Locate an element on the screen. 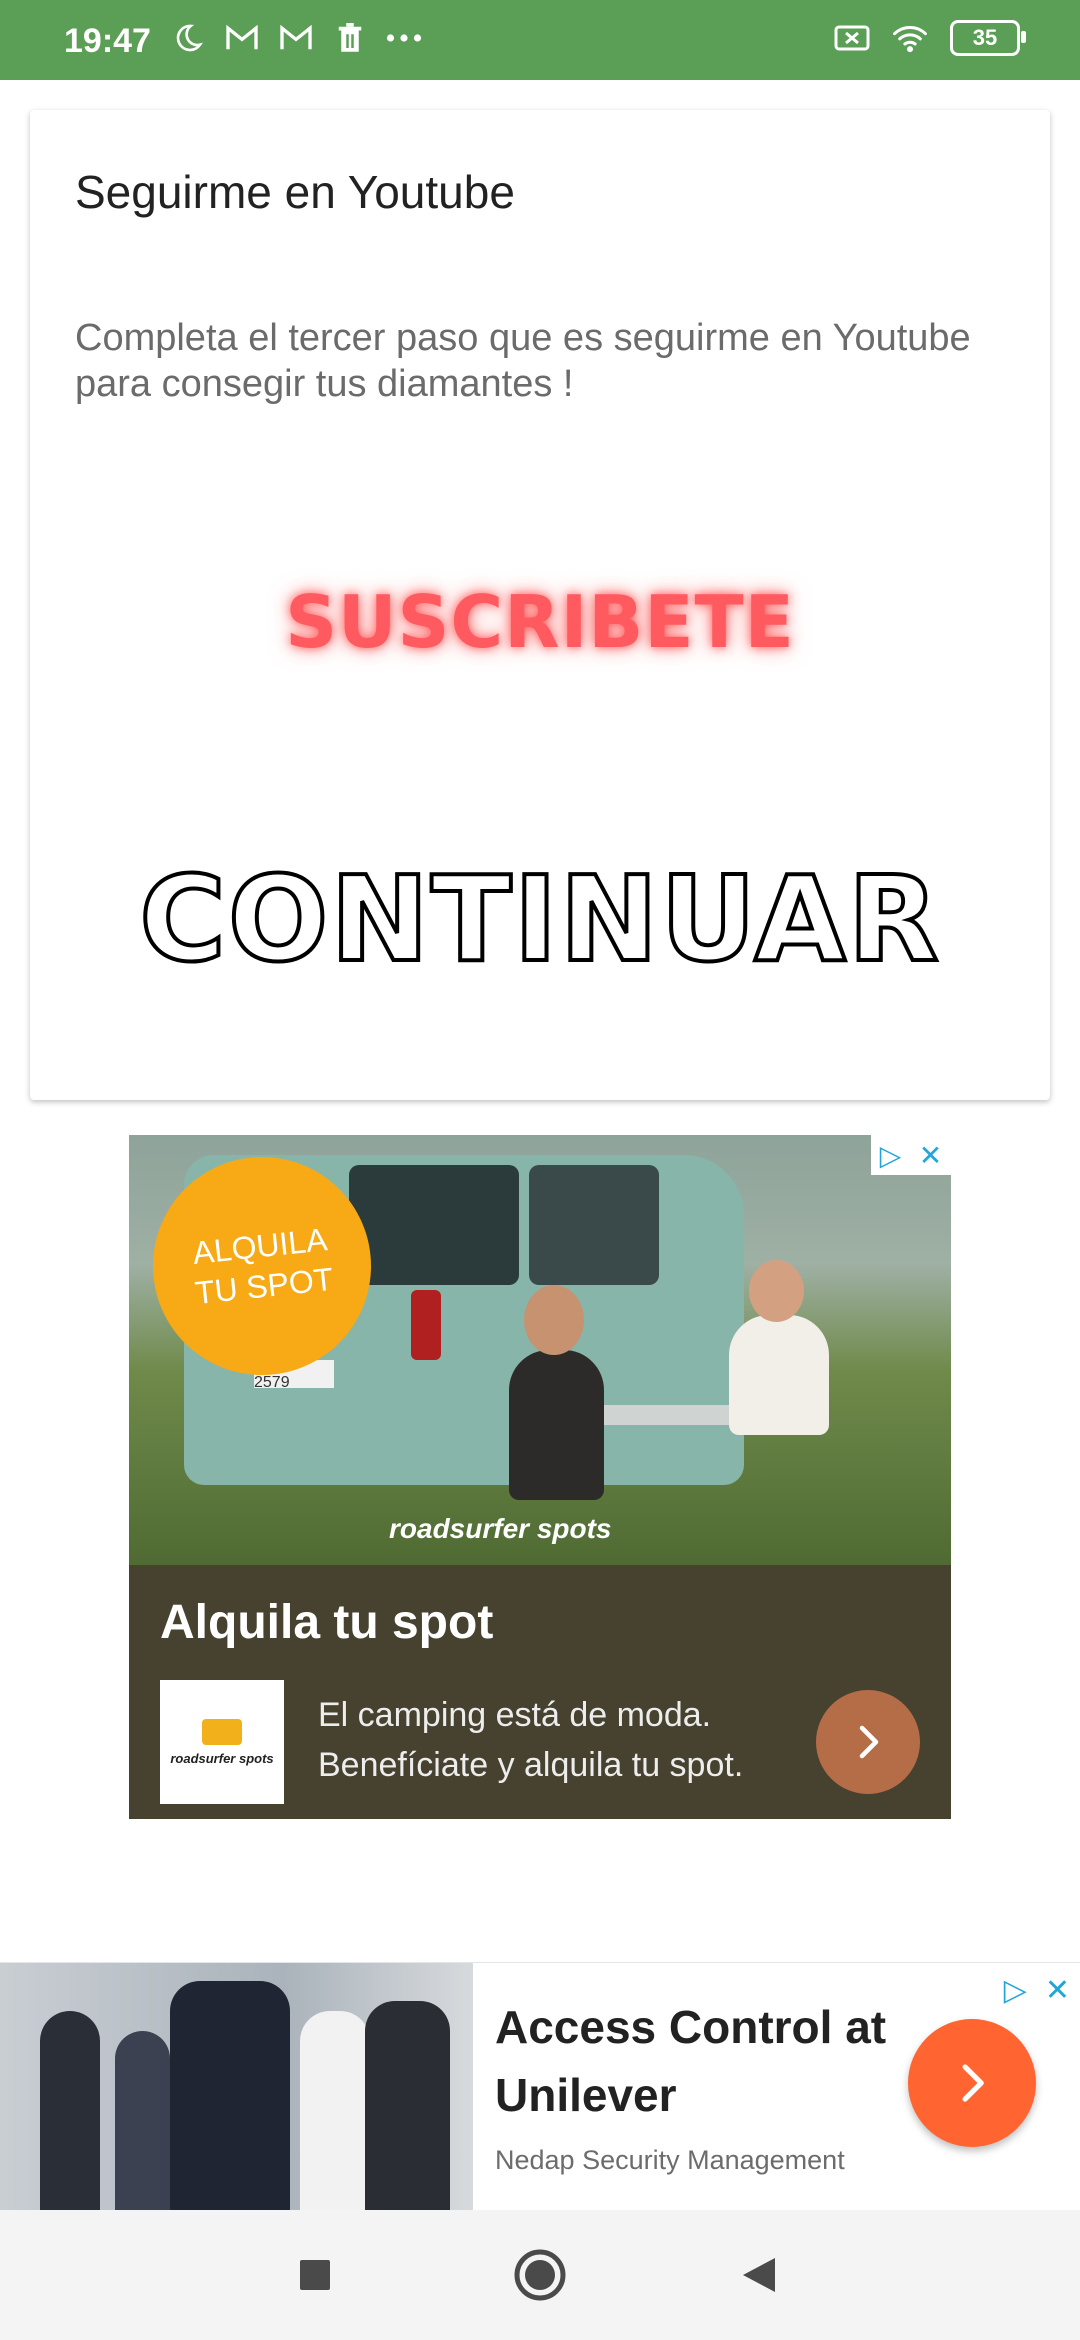 This screenshot has height=2340, width=1080. navigation-bar is located at coordinates (540, 2275).